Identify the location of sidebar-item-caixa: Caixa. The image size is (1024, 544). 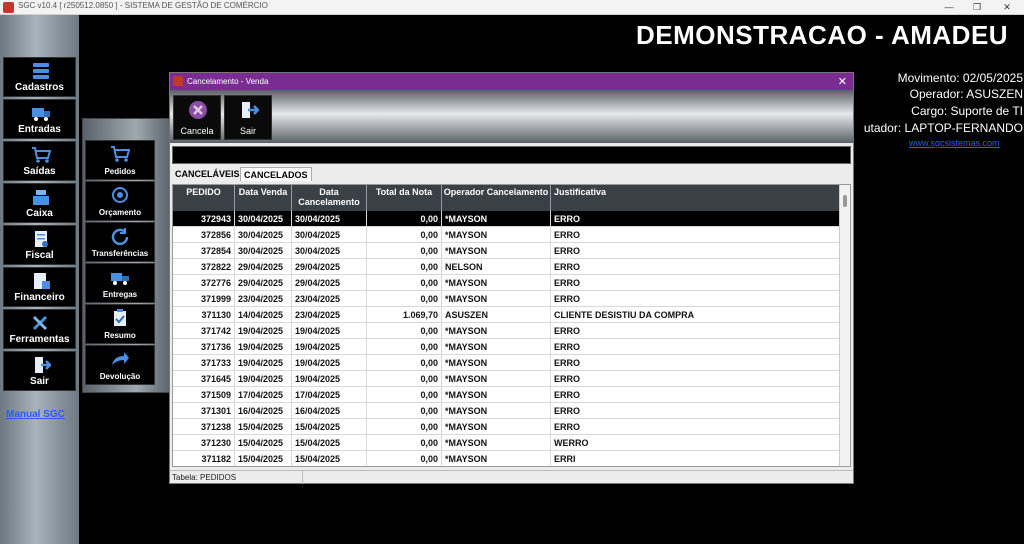
(39, 203).